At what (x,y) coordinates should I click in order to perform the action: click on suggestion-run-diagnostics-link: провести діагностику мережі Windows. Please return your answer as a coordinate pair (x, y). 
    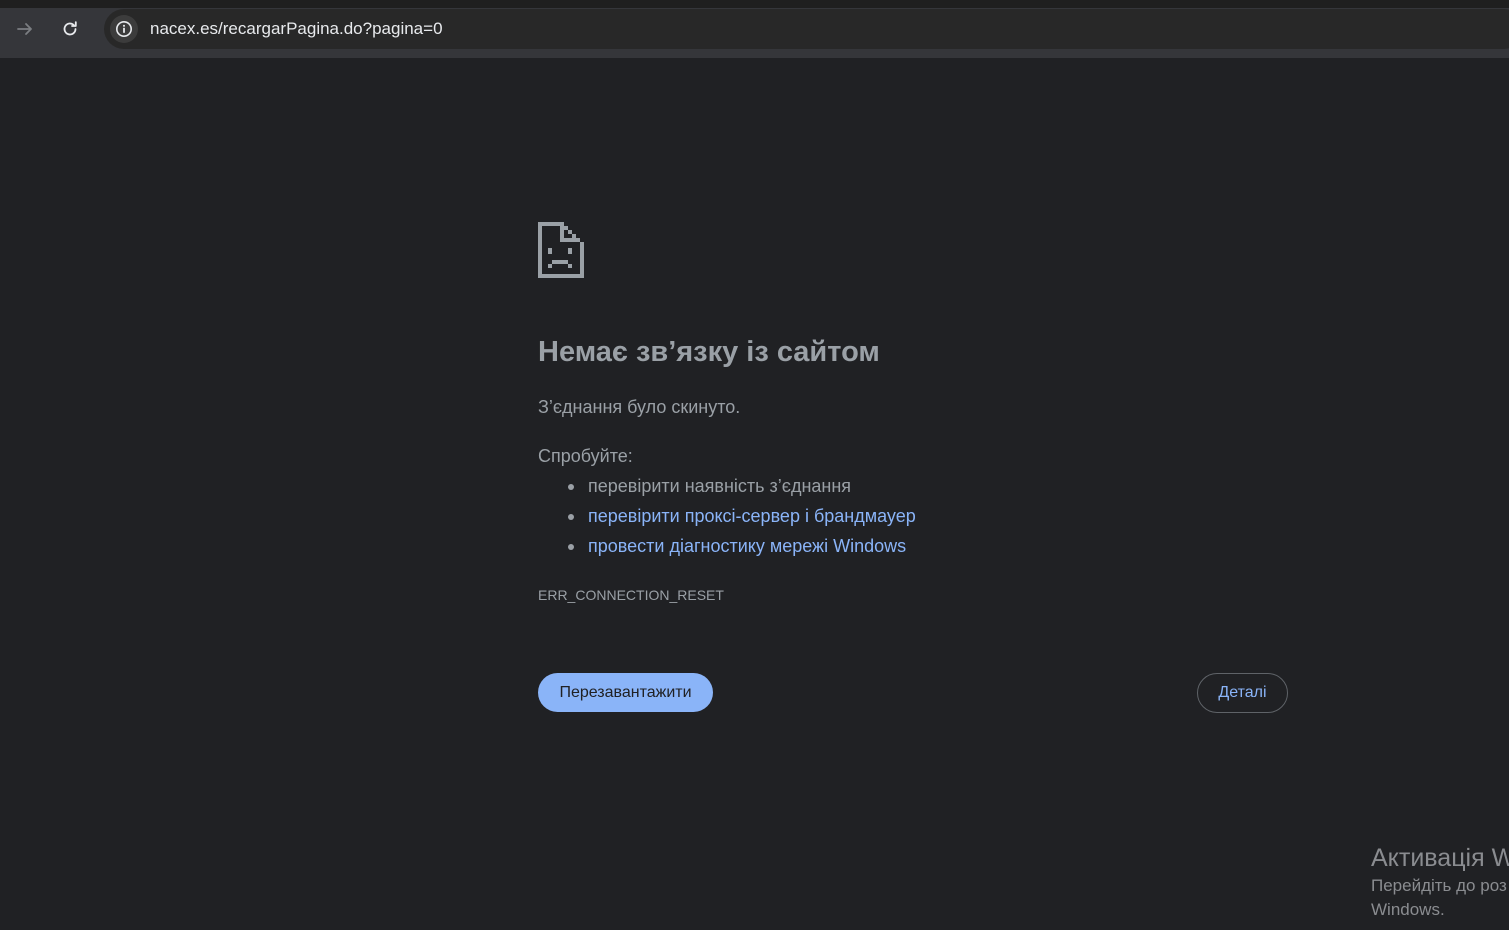
    Looking at the image, I should click on (727, 549).